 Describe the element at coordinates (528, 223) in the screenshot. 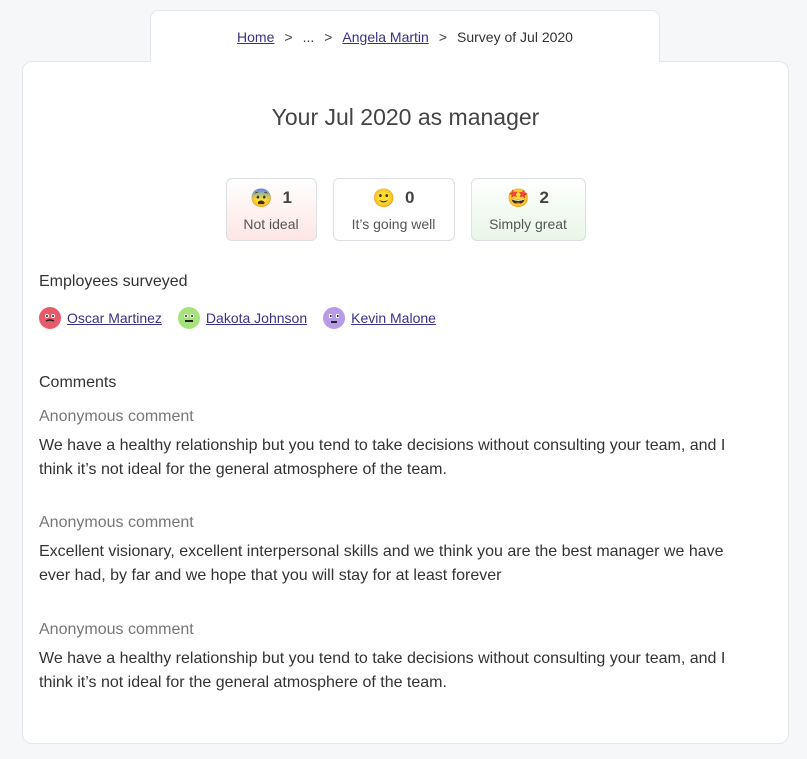

I see `score-label: Simply great` at that location.